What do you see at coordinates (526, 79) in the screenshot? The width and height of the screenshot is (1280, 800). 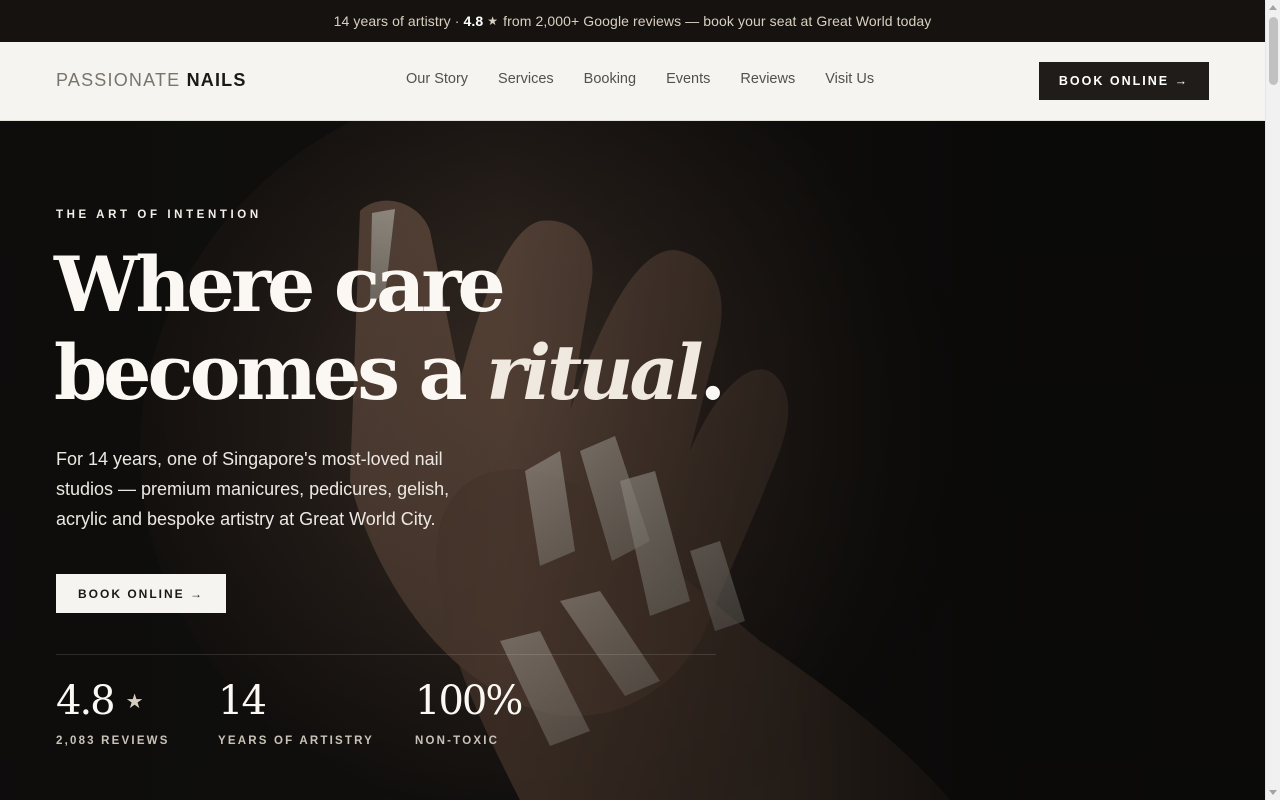 I see `nav-services: Services` at bounding box center [526, 79].